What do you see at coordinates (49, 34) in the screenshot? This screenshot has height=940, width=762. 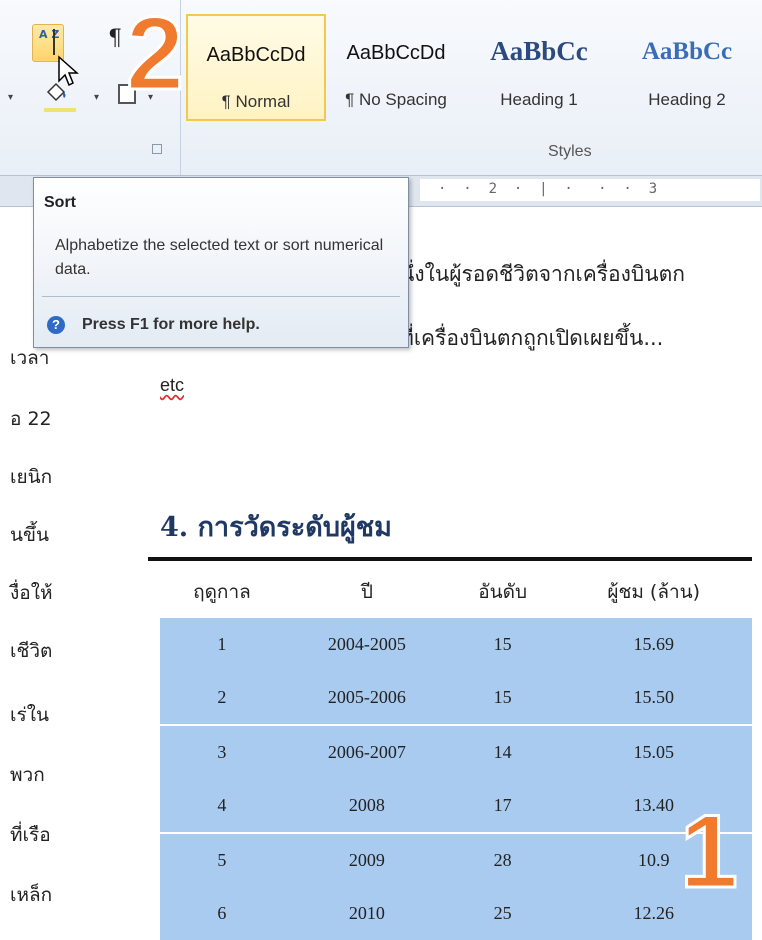 I see `sort-az-icon: A Z` at bounding box center [49, 34].